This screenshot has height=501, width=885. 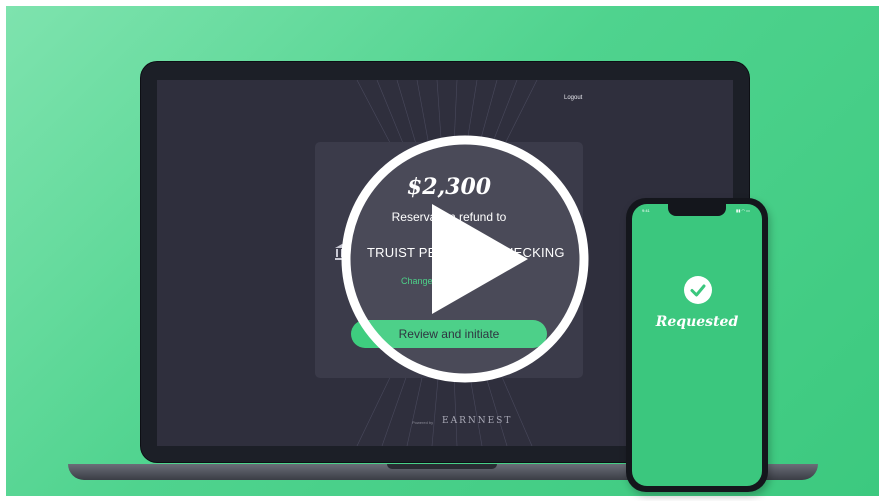 I want to click on phone: 9:41 ▮▮ ◠ ▭ Requested, so click(x=697, y=345).